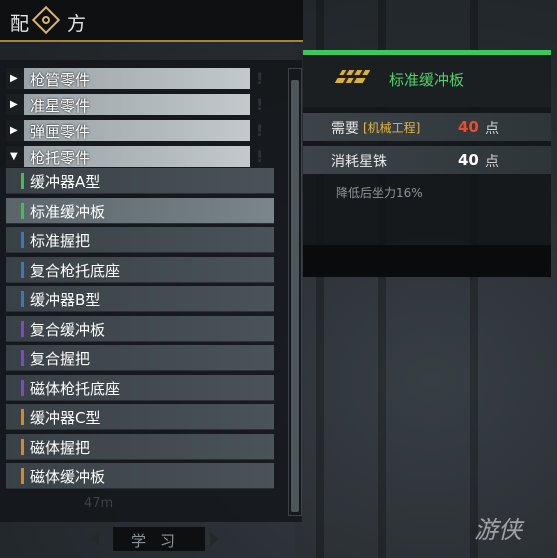 This screenshot has height=558, width=557. I want to click on category-row: ▶ 准星零件, so click(128, 104).